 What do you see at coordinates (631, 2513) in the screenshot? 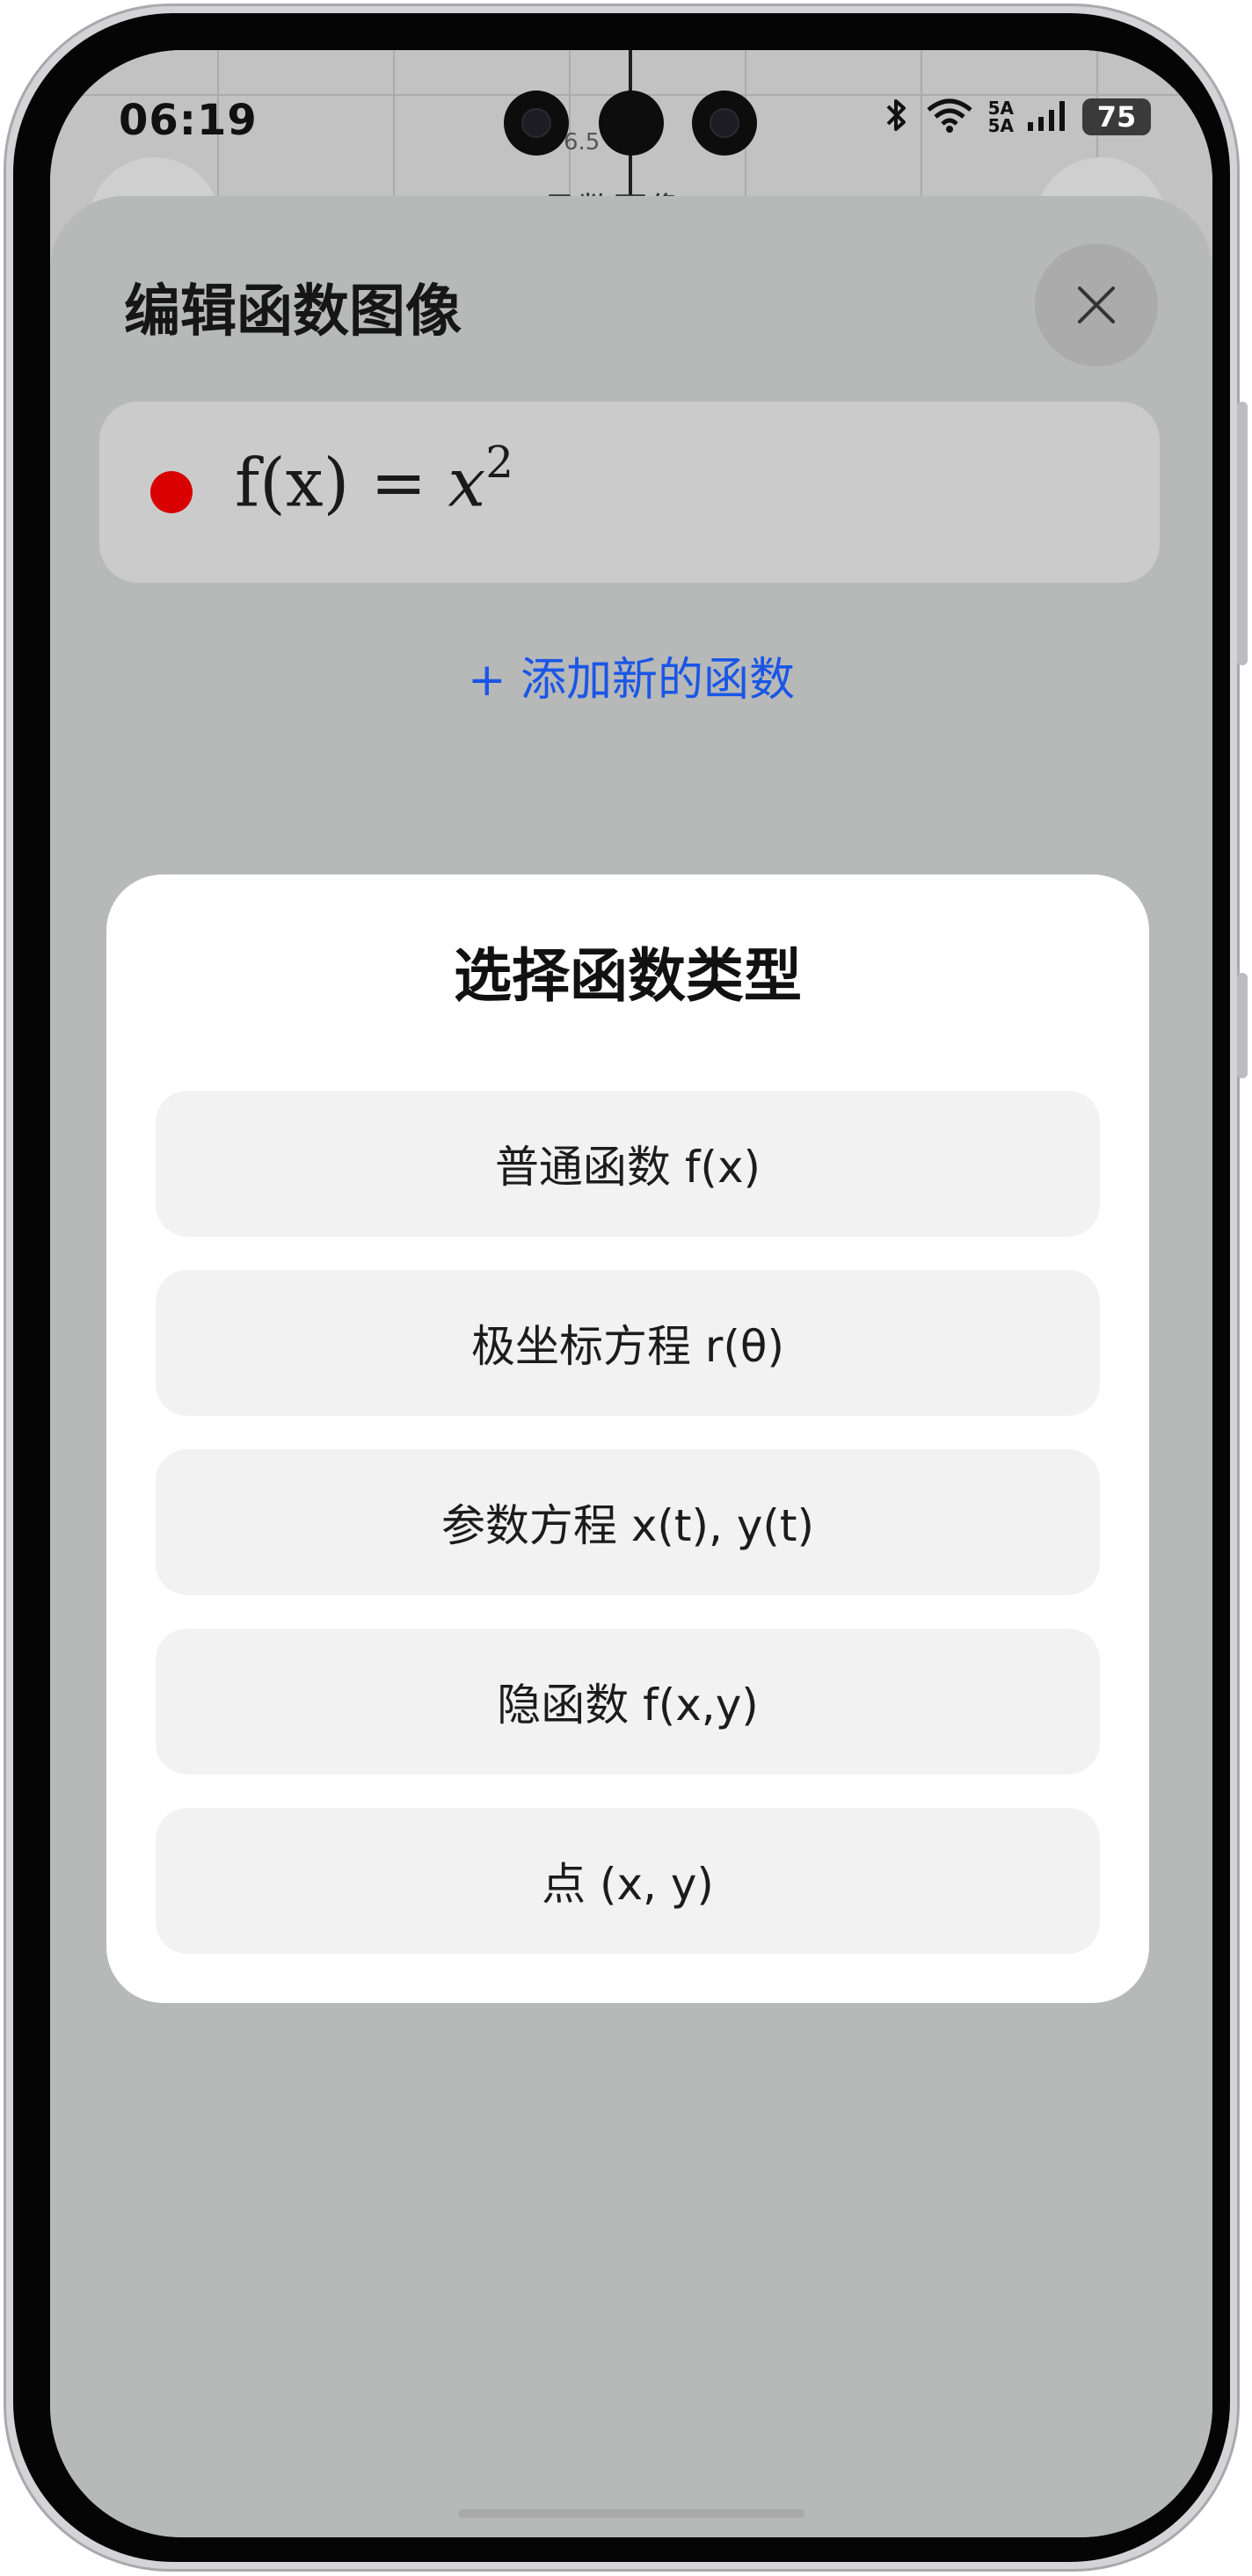
I see `home-indicator` at bounding box center [631, 2513].